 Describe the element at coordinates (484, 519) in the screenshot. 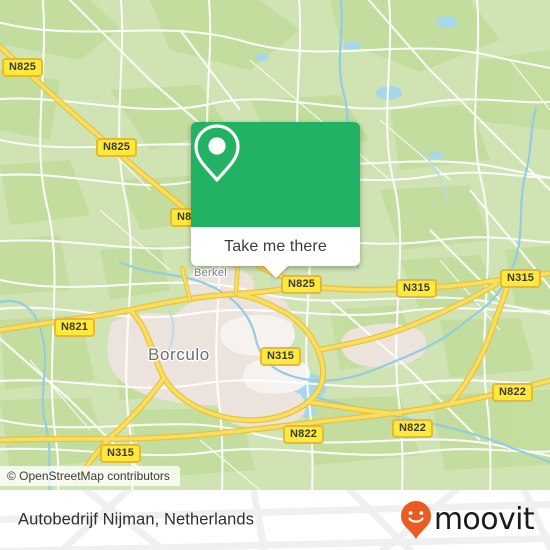

I see `moovit-wordmark: moovit` at that location.